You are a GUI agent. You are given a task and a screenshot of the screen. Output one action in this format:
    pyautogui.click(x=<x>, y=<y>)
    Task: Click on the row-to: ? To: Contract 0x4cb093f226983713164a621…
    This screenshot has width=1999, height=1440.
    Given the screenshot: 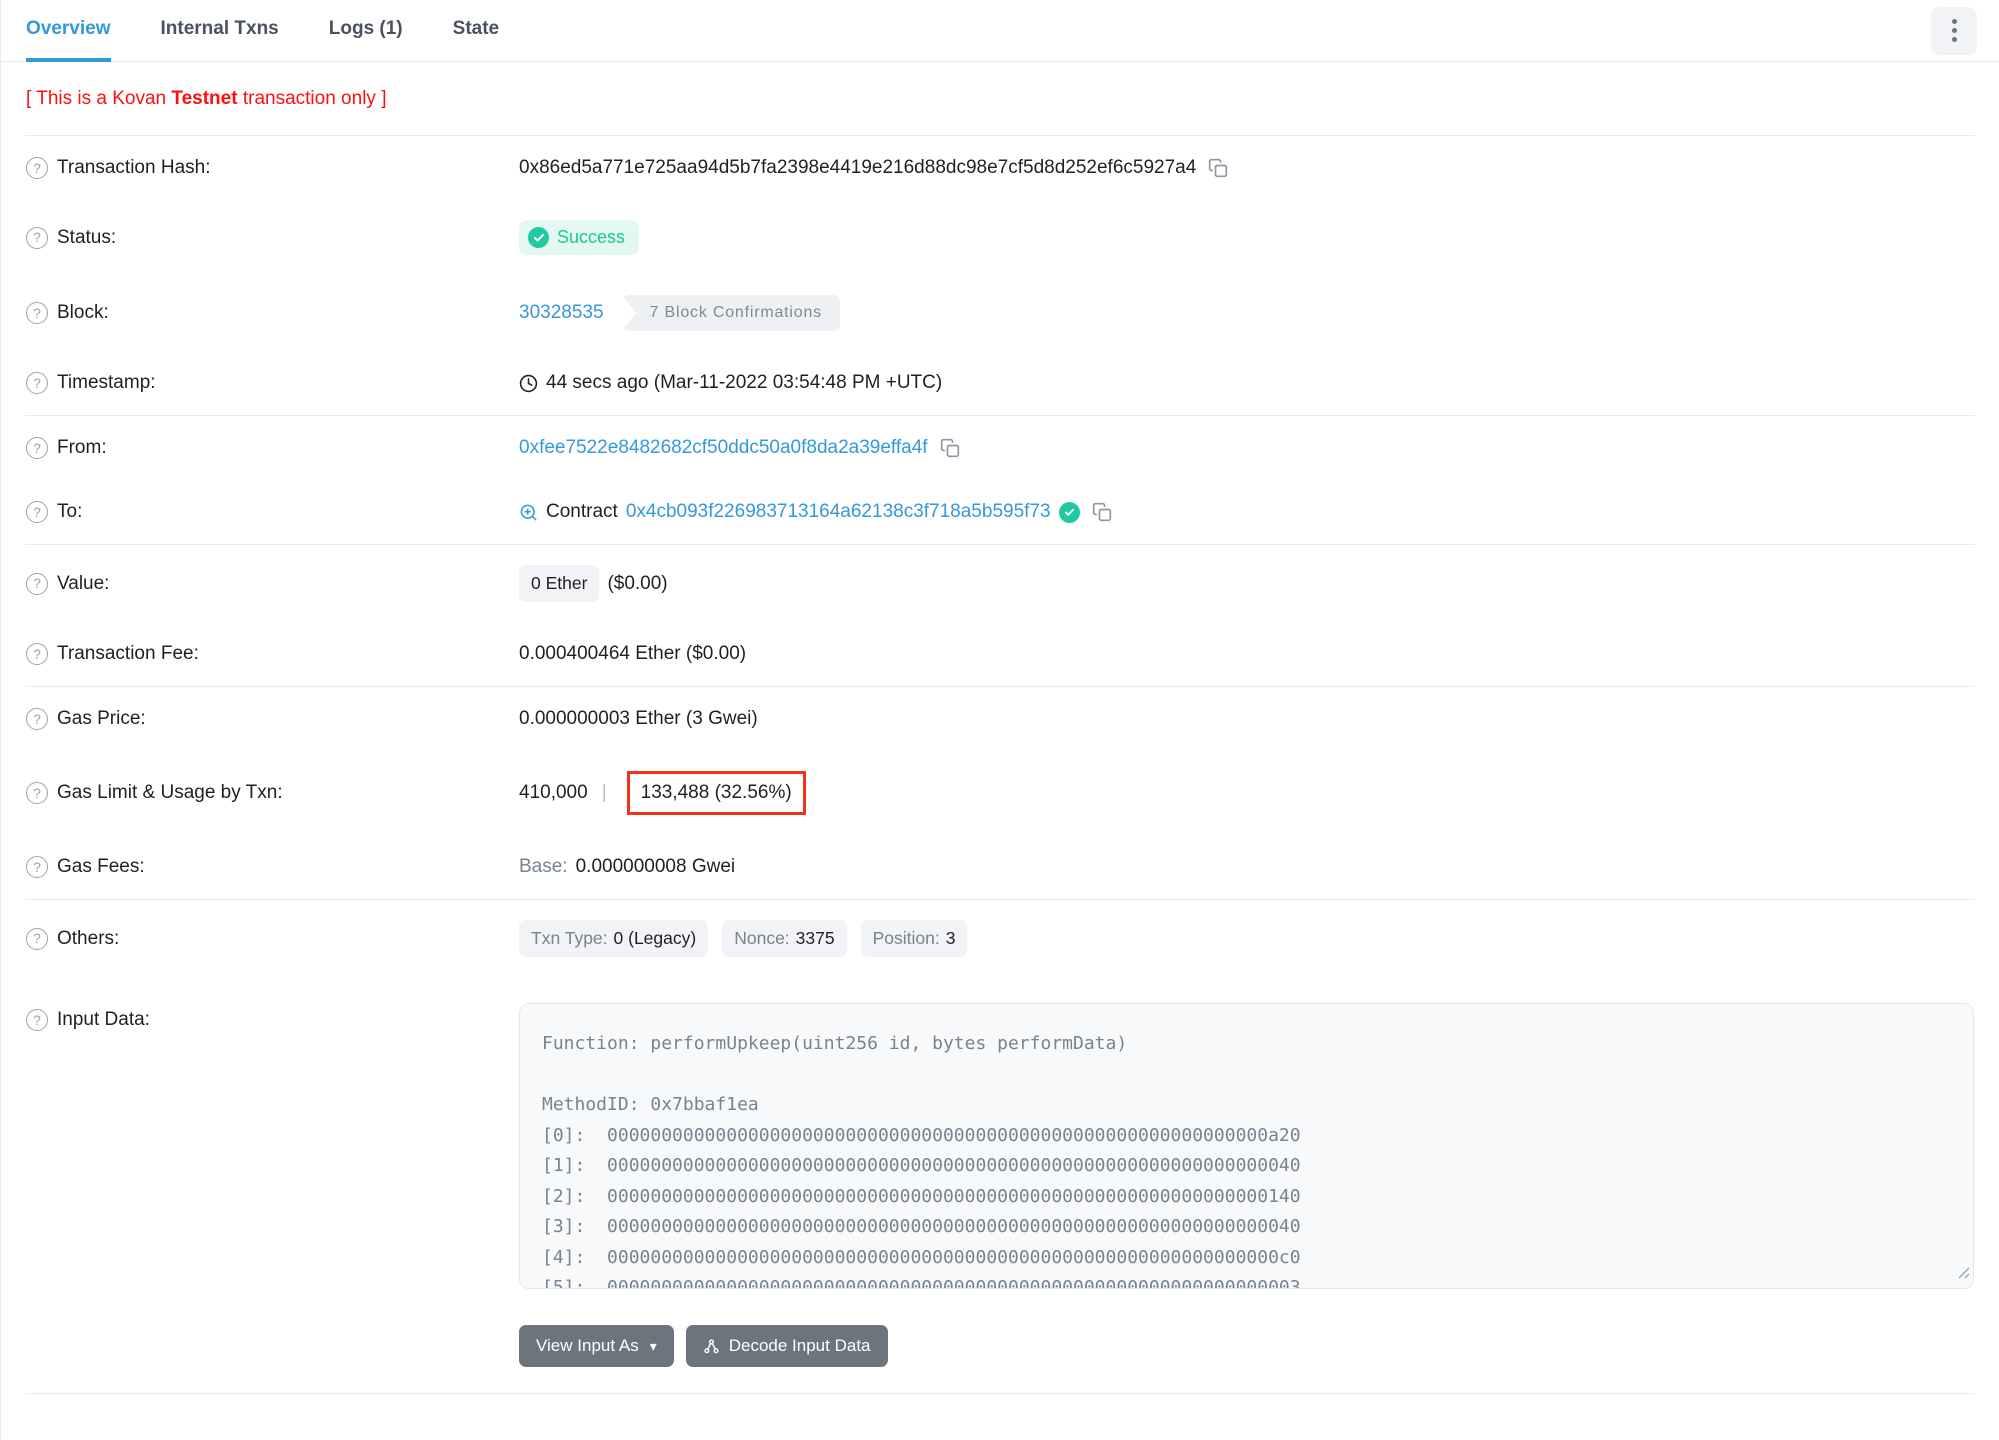 What is the action you would take?
    pyautogui.click(x=1000, y=512)
    